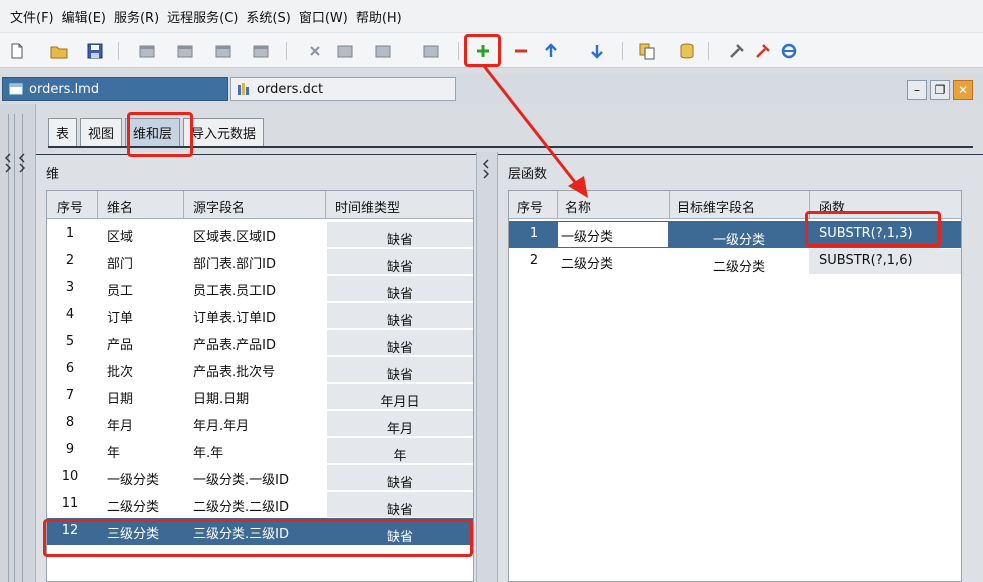  Describe the element at coordinates (268, 16) in the screenshot. I see `menu-system: 系统(S)` at that location.